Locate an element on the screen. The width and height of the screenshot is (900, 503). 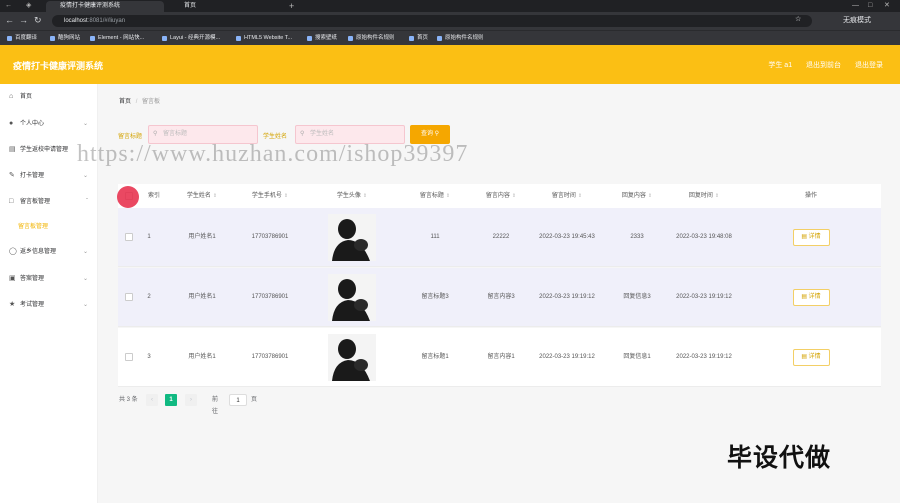
message-icon: □ is located at coordinates (11, 201).